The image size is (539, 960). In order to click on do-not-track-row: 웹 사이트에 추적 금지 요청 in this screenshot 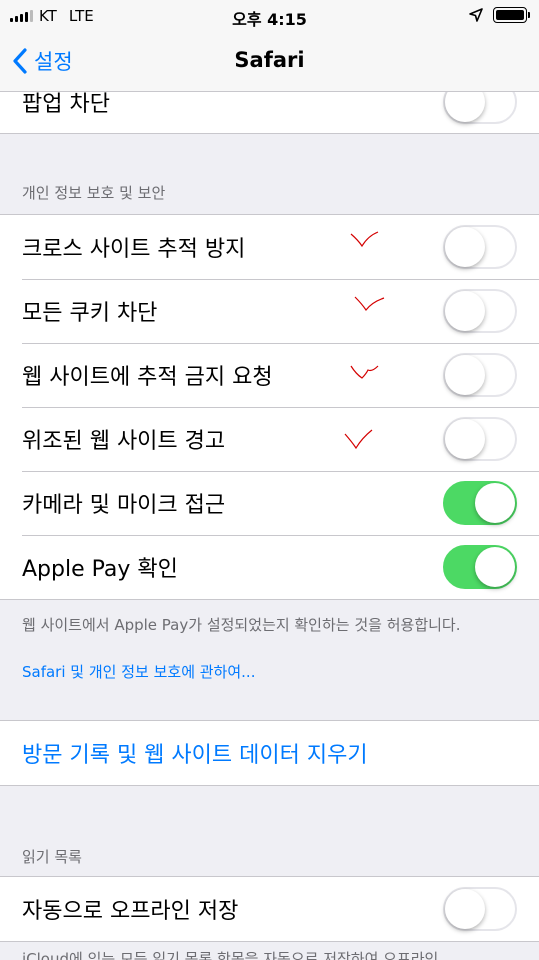, I will do `click(269, 375)`.